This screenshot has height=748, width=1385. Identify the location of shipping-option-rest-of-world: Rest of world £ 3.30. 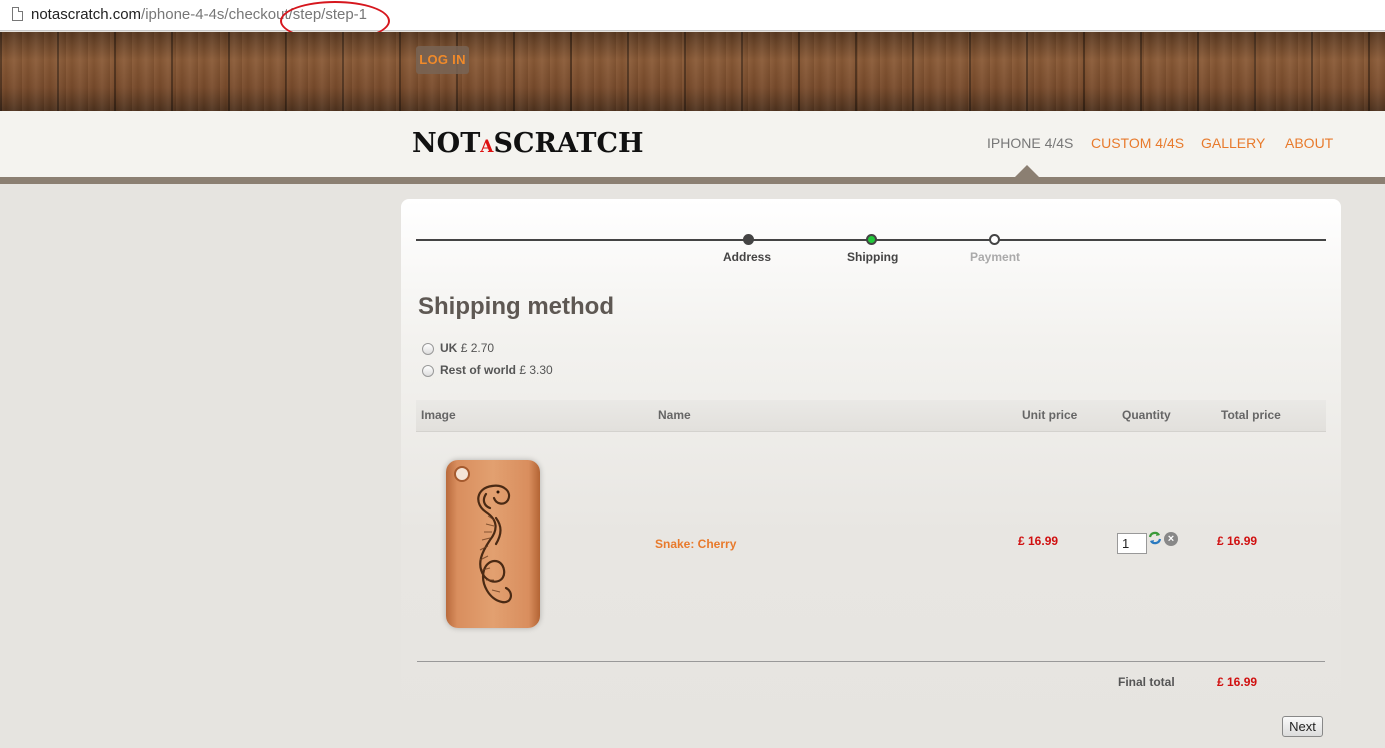
(487, 370).